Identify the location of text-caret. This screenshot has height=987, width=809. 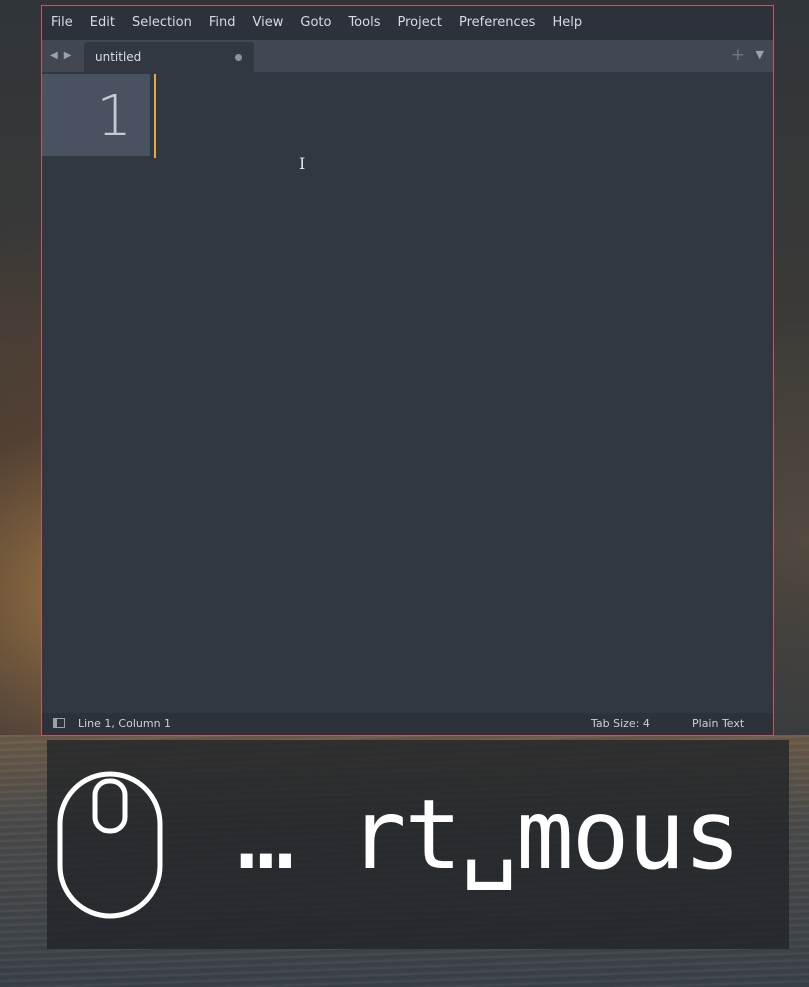
(155, 116).